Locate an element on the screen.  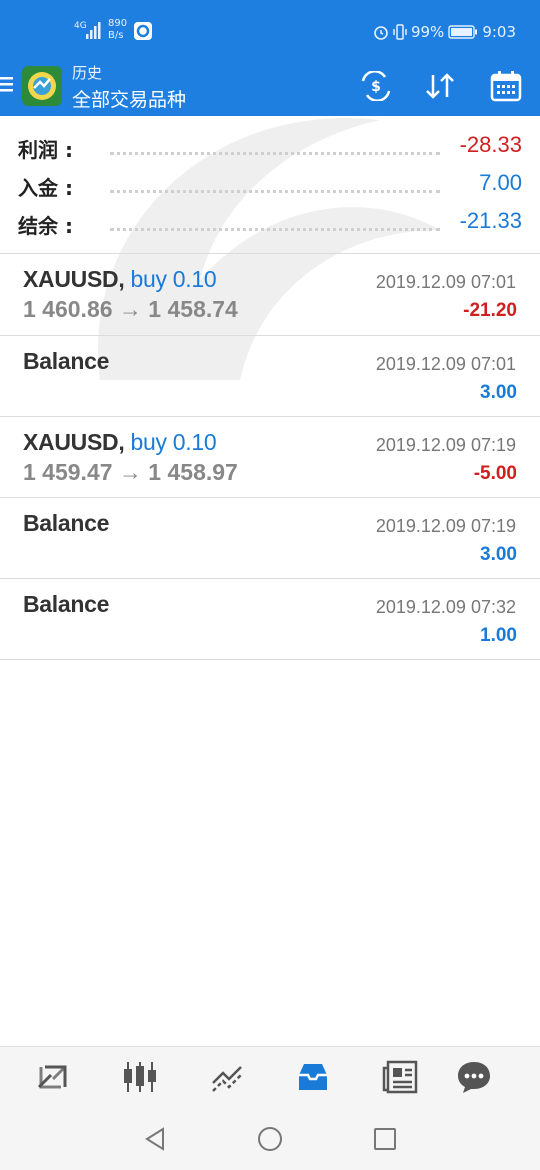
summary-profit-label: 利润 : is located at coordinates (45, 150).